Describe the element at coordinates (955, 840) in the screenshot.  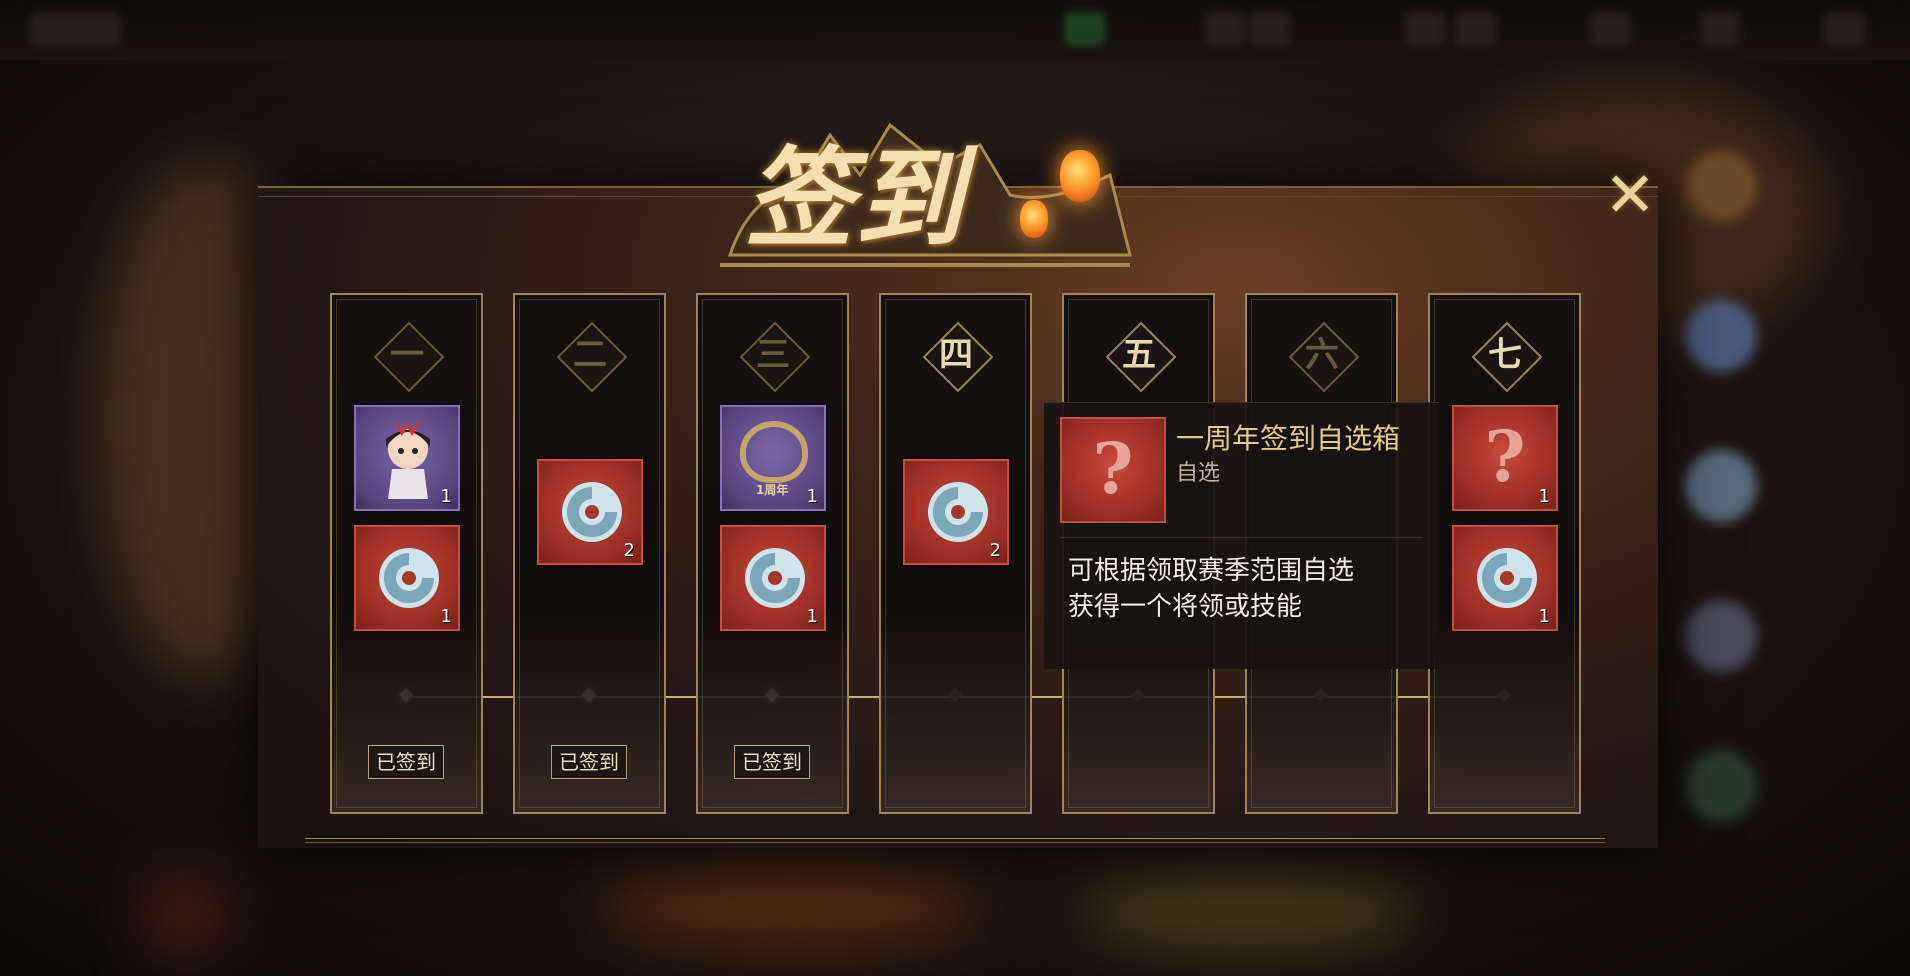
I see `dialog-divider` at that location.